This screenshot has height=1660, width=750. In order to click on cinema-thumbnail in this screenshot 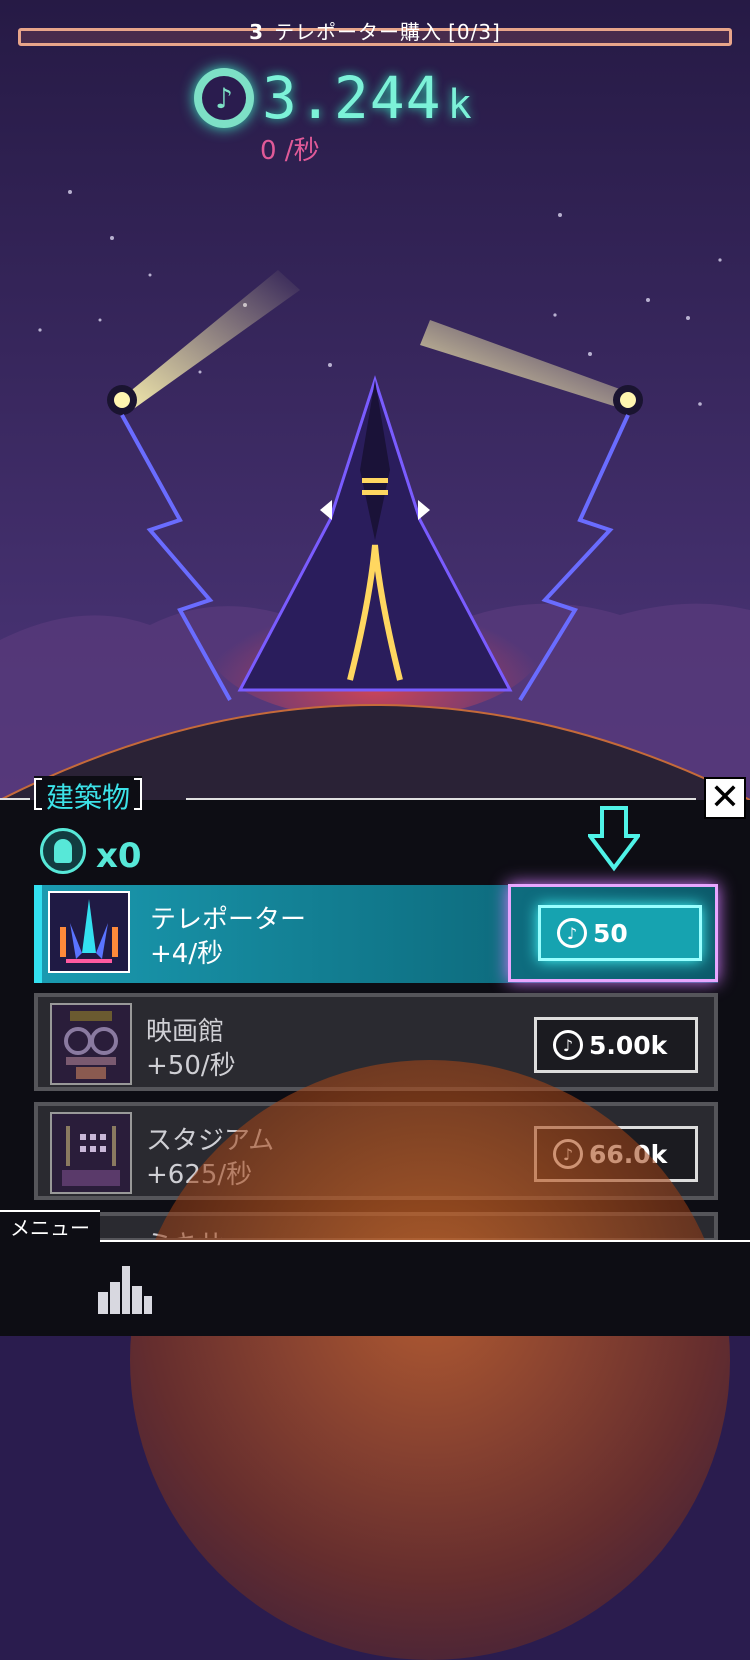, I will do `click(91, 1044)`.